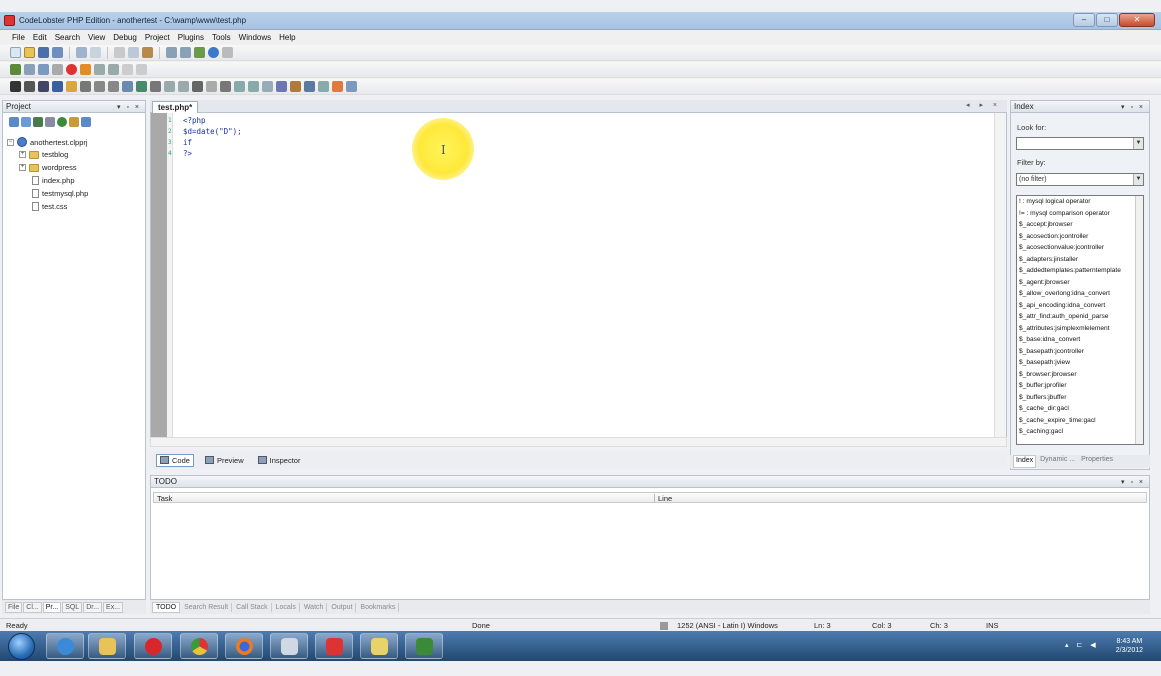 This screenshot has height=676, width=1161. I want to click on replace-icon, so click(185, 52).